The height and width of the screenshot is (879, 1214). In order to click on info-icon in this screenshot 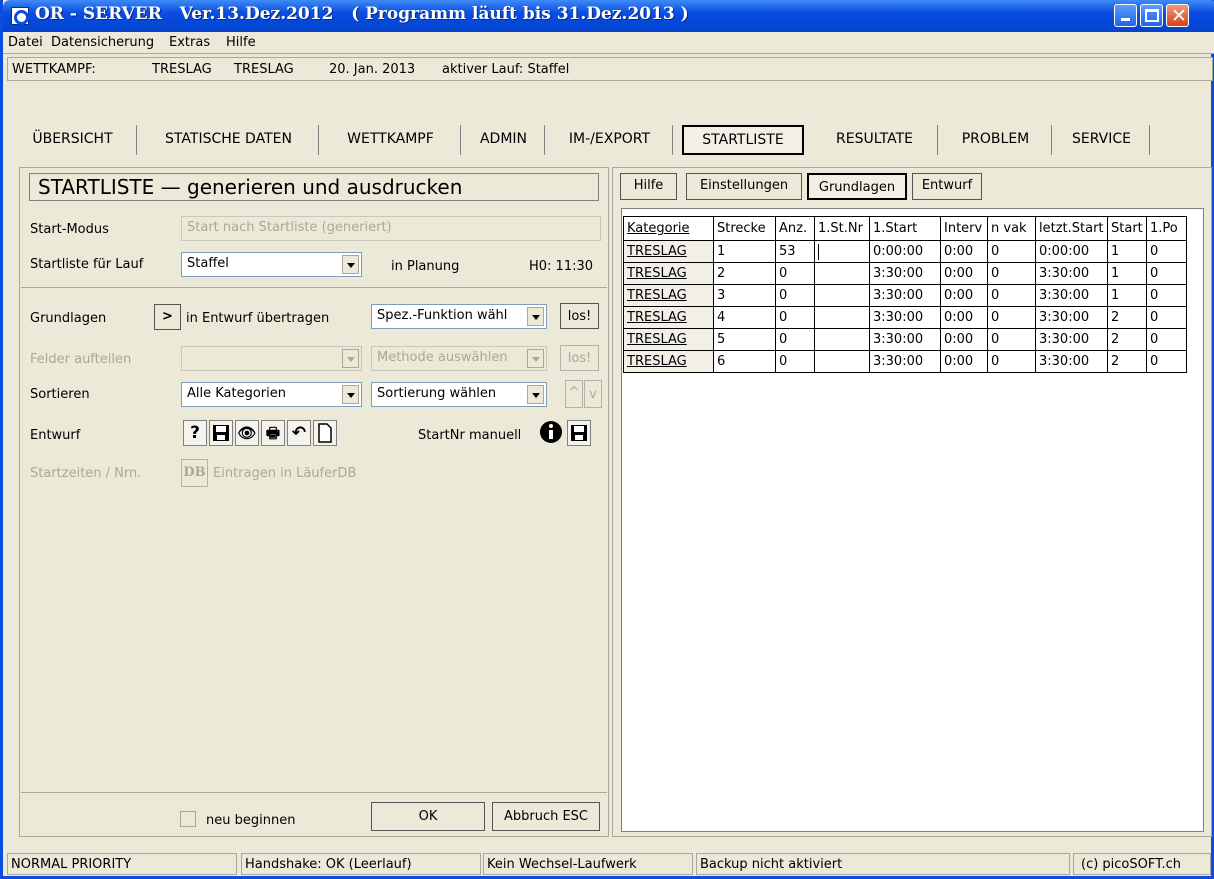, I will do `click(551, 433)`.